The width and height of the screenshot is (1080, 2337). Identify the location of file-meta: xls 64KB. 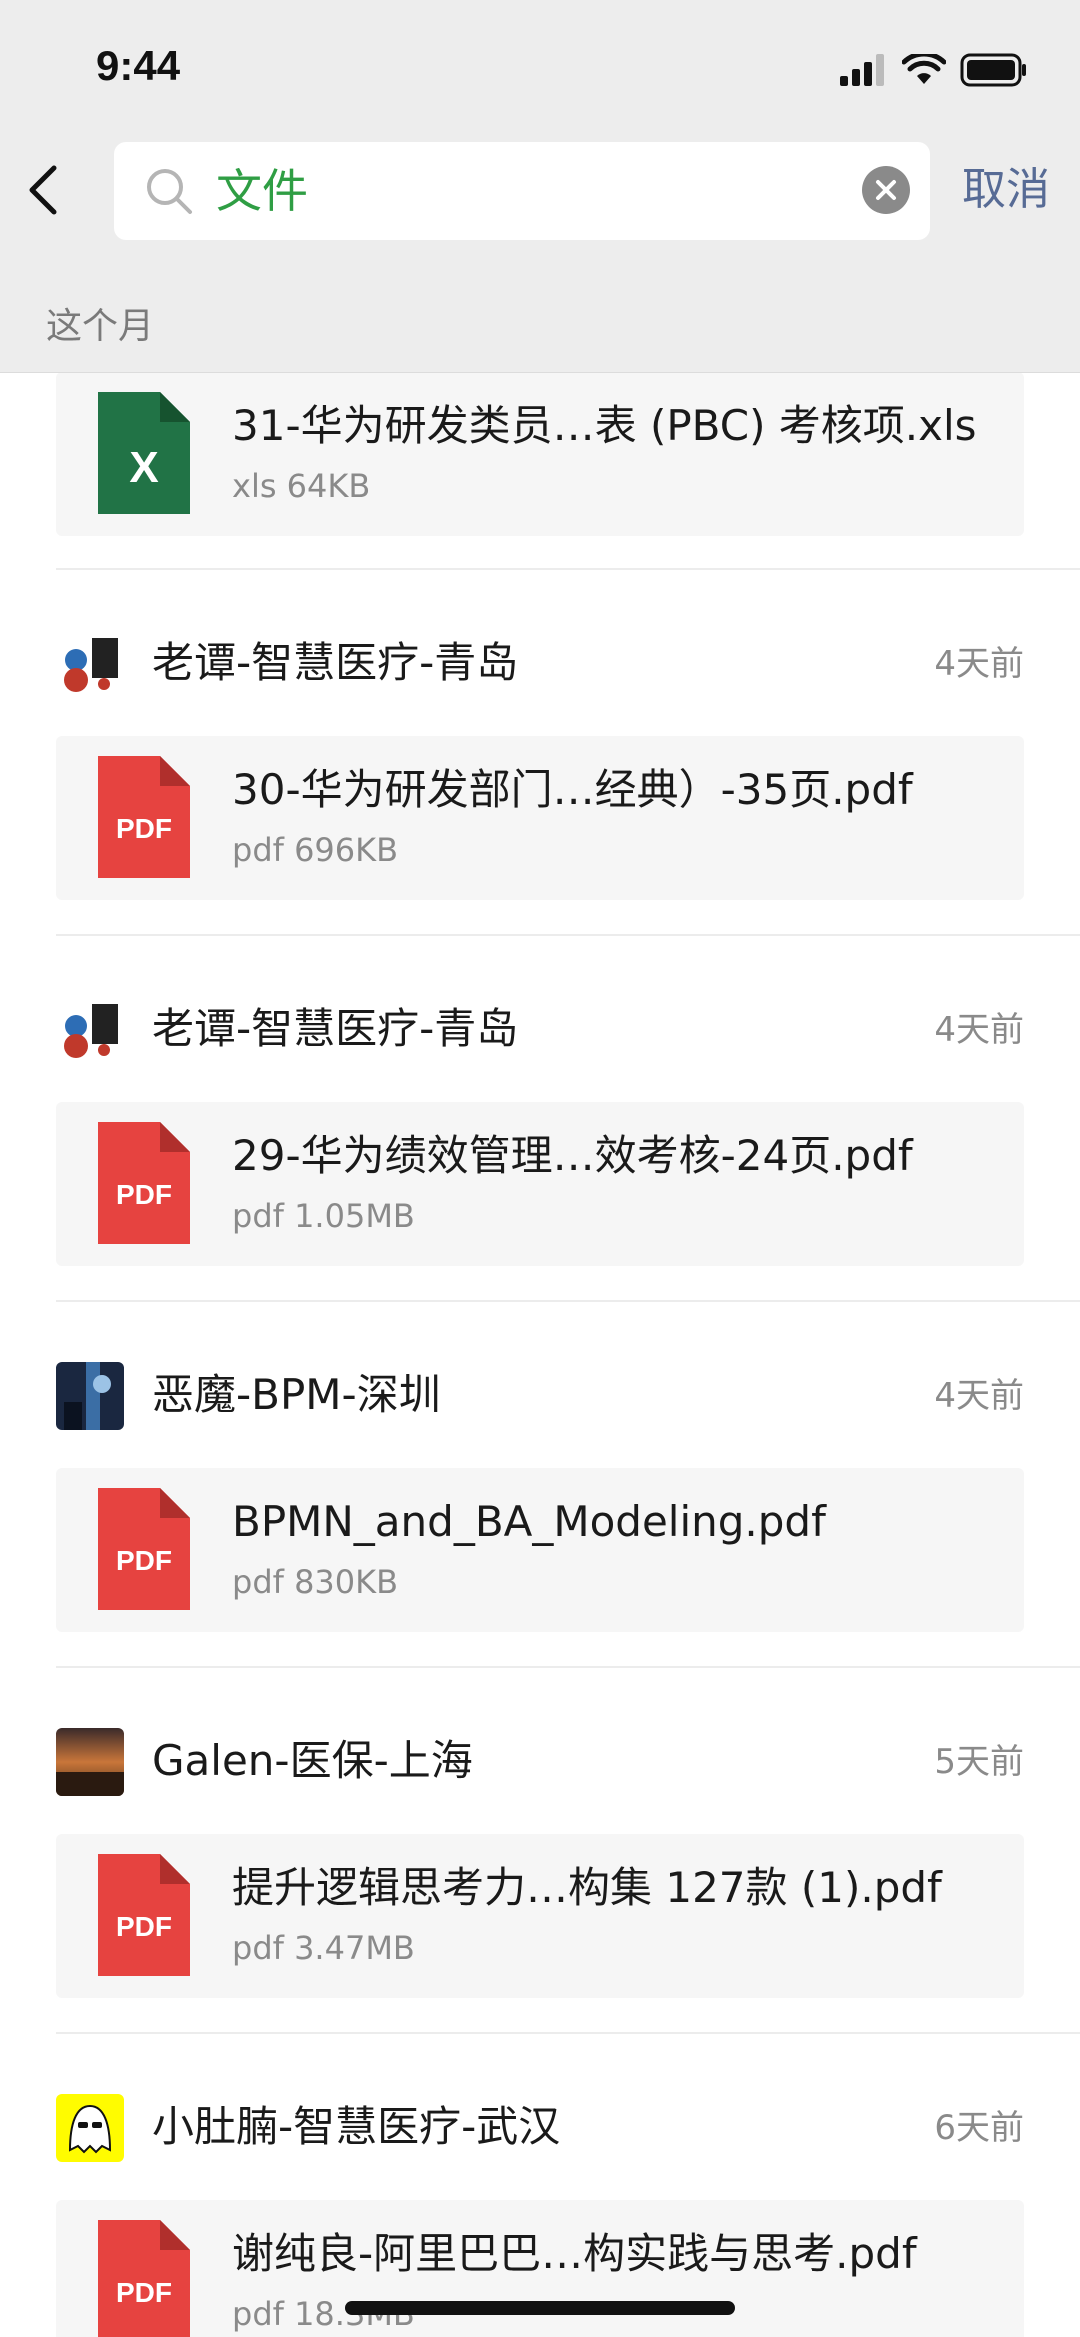
(301, 486).